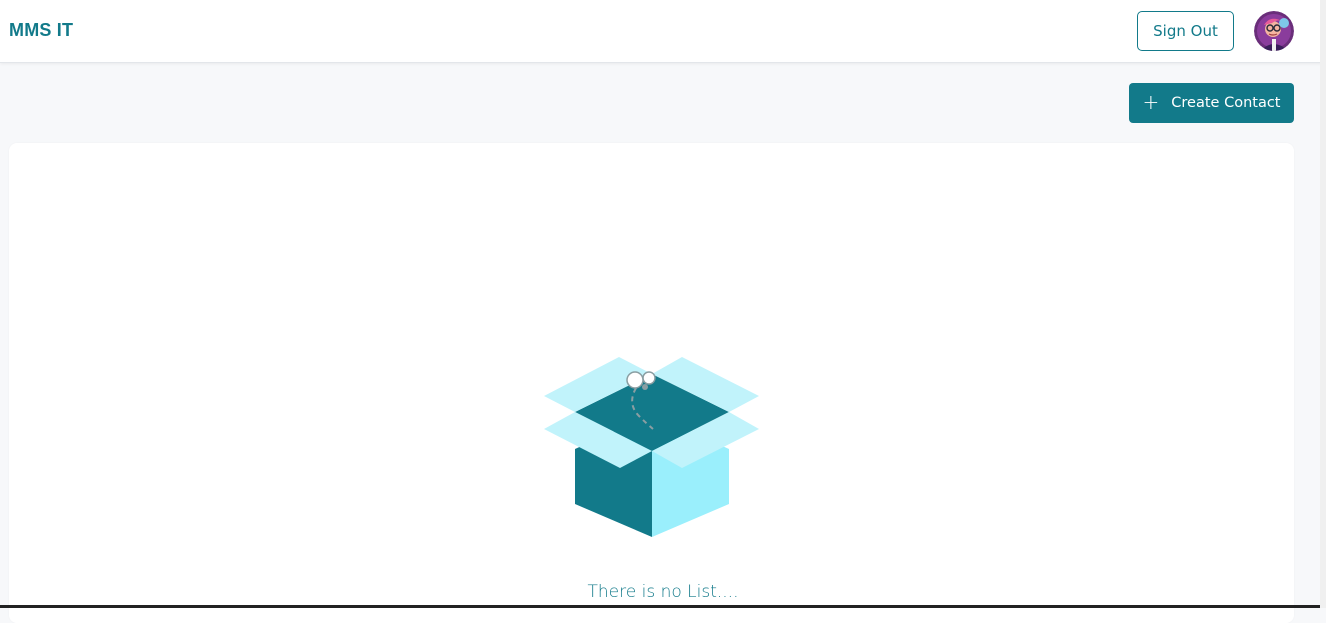 This screenshot has height=623, width=1326. What do you see at coordinates (651, 447) in the screenshot?
I see `open-box-icon` at bounding box center [651, 447].